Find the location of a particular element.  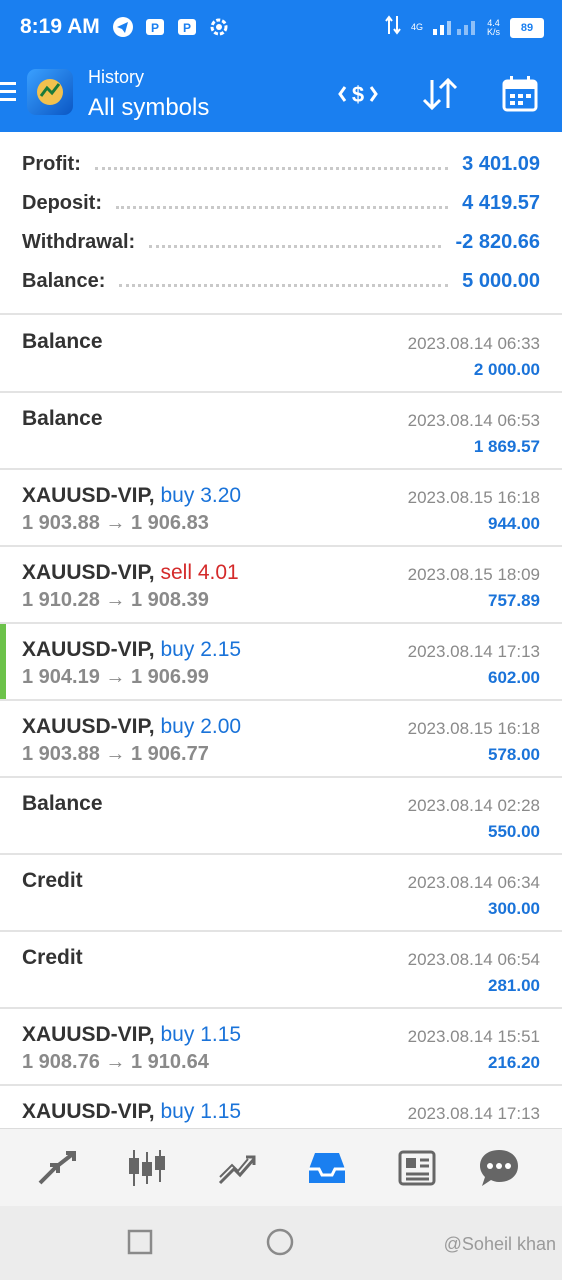

parking-app-icon: P is located at coordinates (155, 27).